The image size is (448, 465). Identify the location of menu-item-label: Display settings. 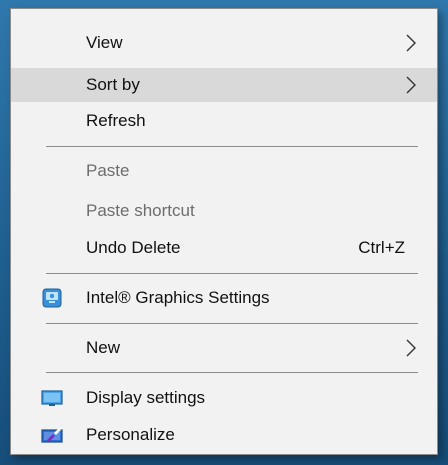
(146, 397).